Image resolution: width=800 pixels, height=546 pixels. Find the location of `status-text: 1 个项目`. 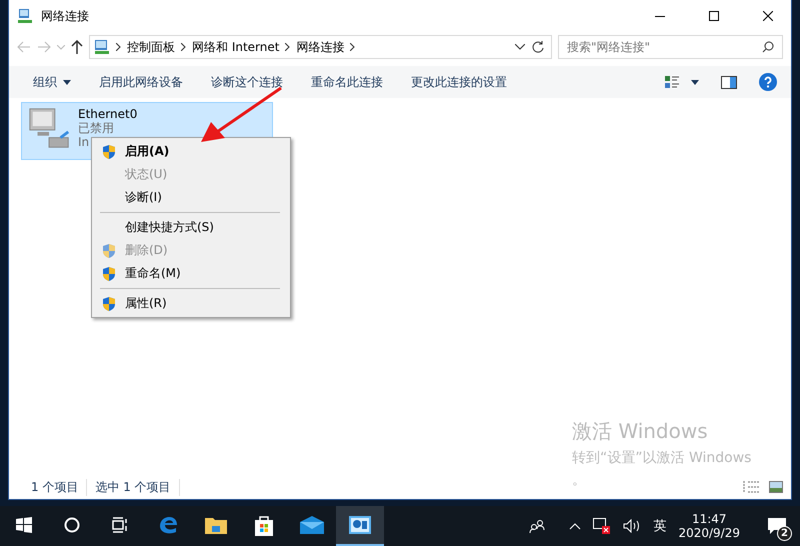

status-text: 1 个项目 is located at coordinates (55, 487).